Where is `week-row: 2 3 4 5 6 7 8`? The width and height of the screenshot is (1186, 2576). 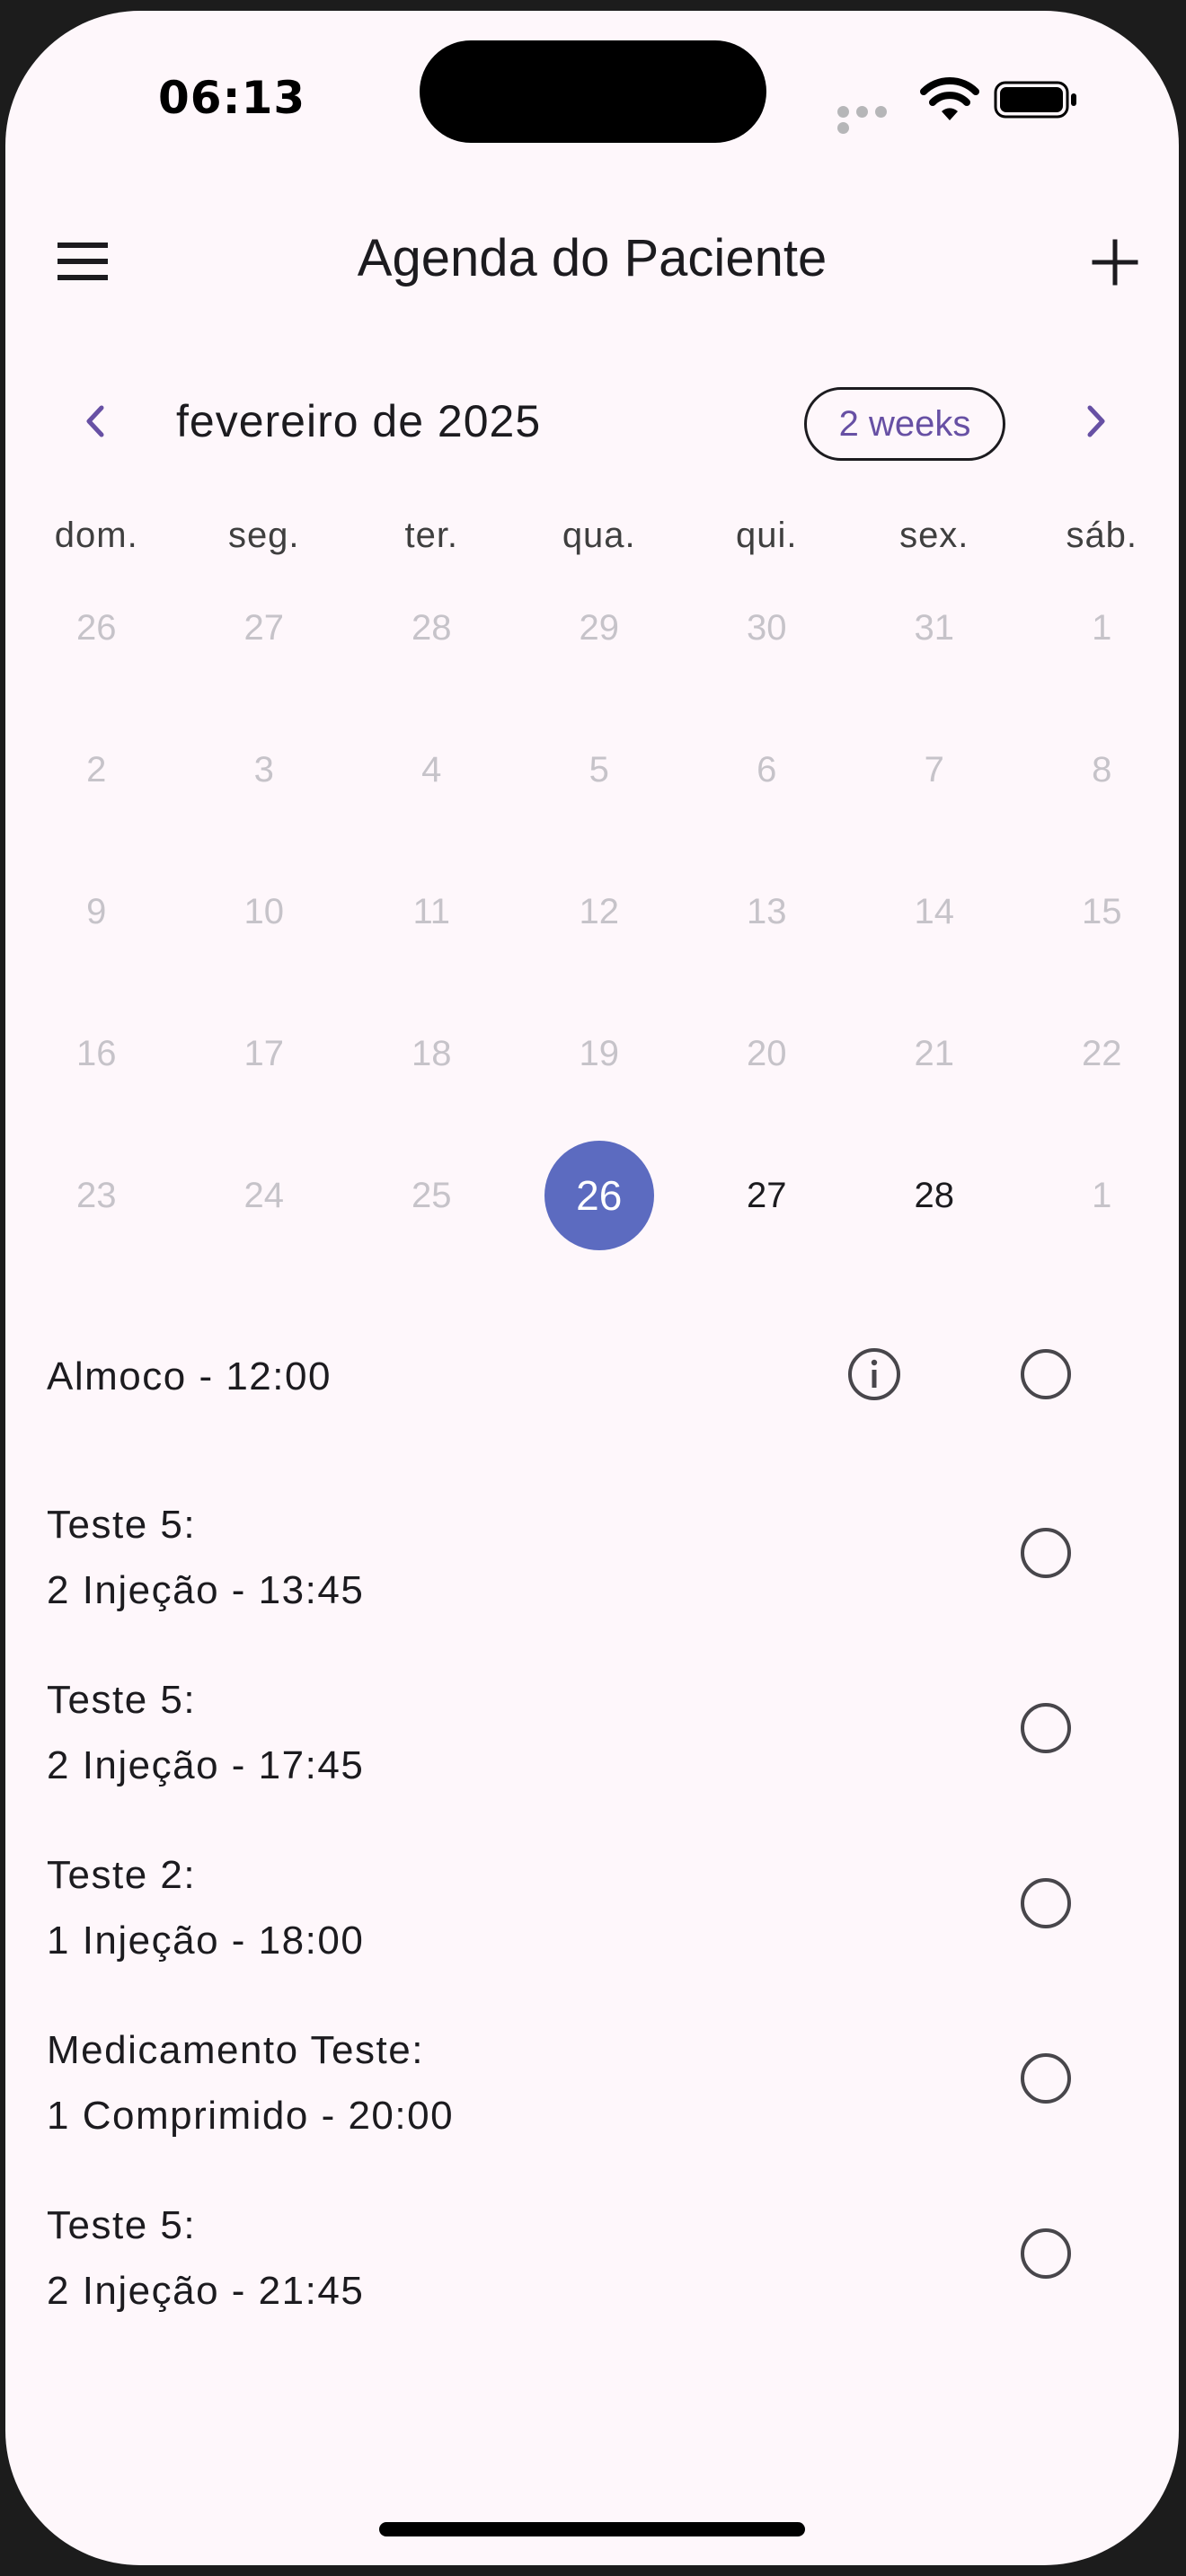
week-row: 2 3 4 5 6 7 8 is located at coordinates (596, 770).